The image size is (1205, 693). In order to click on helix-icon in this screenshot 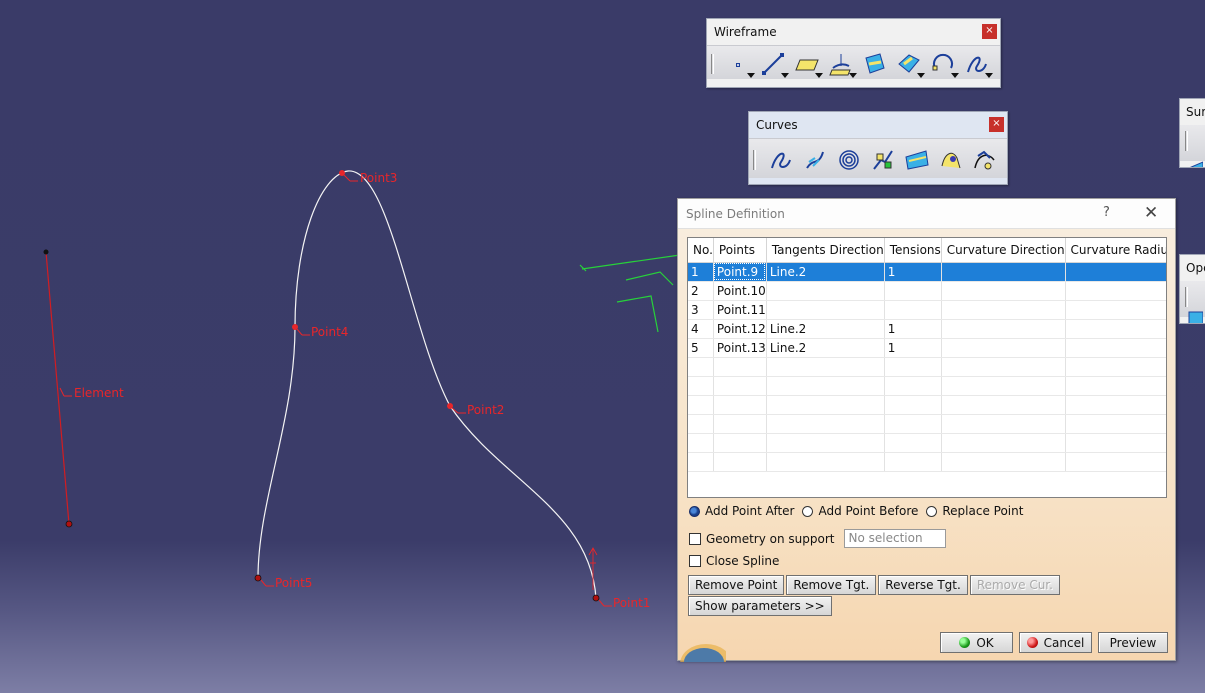, I will do `click(815, 160)`.